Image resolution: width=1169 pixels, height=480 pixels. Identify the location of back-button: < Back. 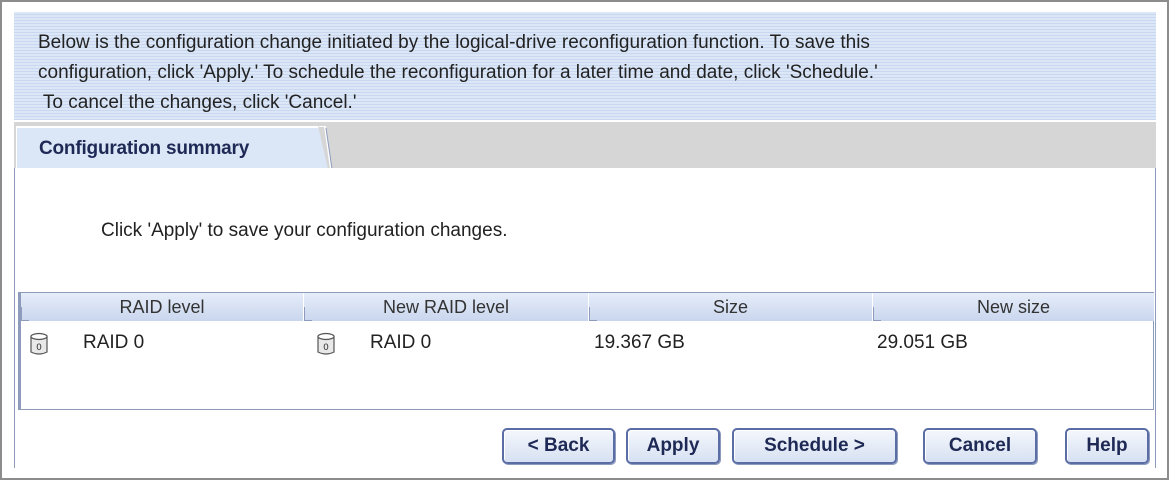
(558, 446).